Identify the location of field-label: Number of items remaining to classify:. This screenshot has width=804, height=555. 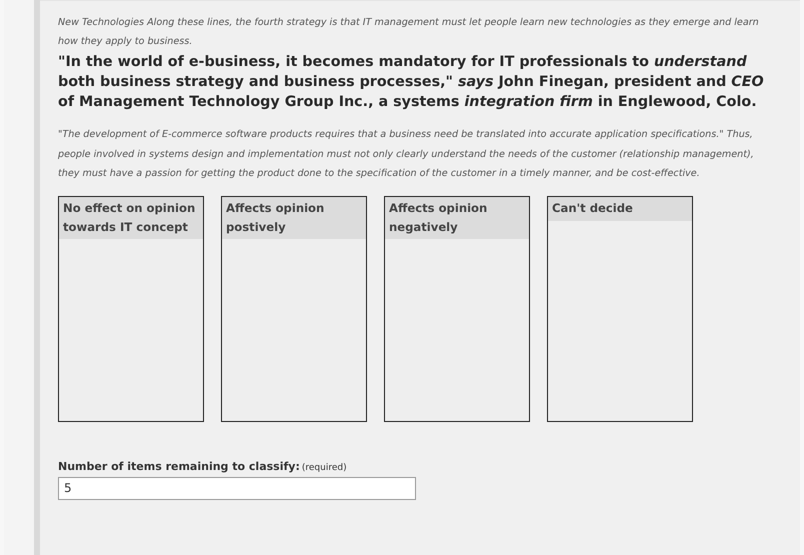
(179, 466).